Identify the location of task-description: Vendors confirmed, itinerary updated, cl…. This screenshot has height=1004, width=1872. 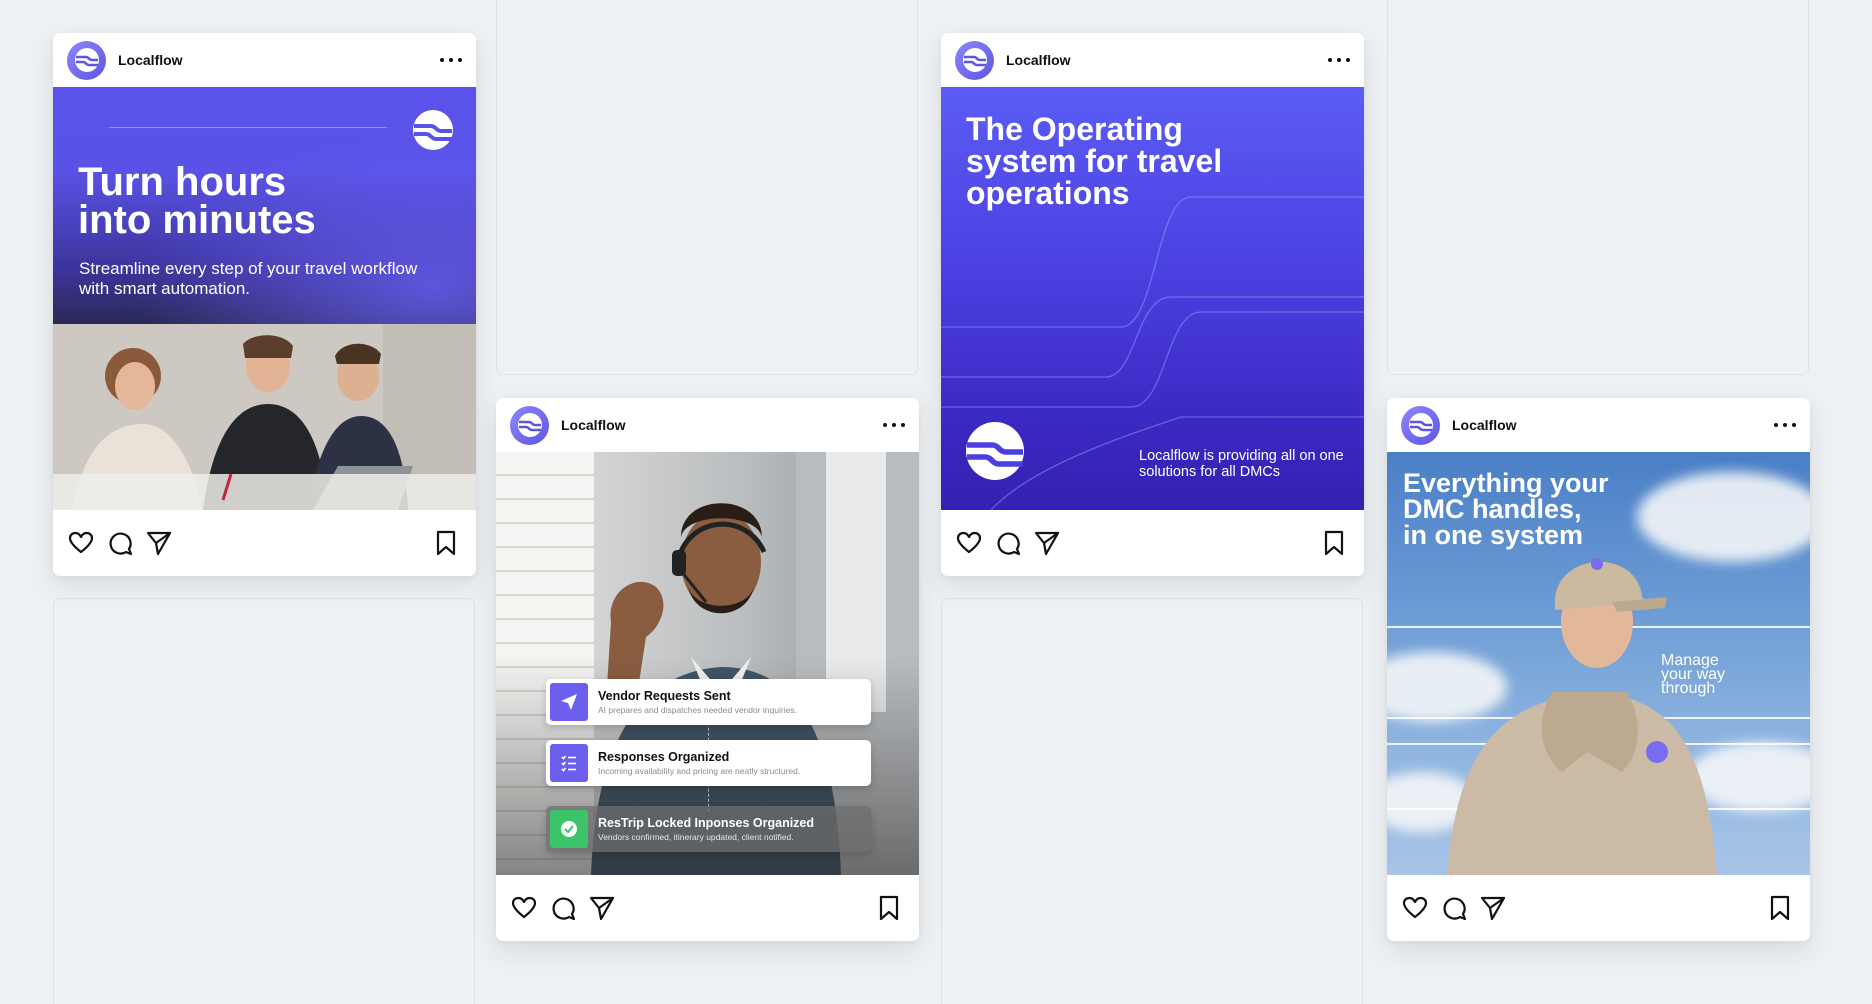
(696, 837).